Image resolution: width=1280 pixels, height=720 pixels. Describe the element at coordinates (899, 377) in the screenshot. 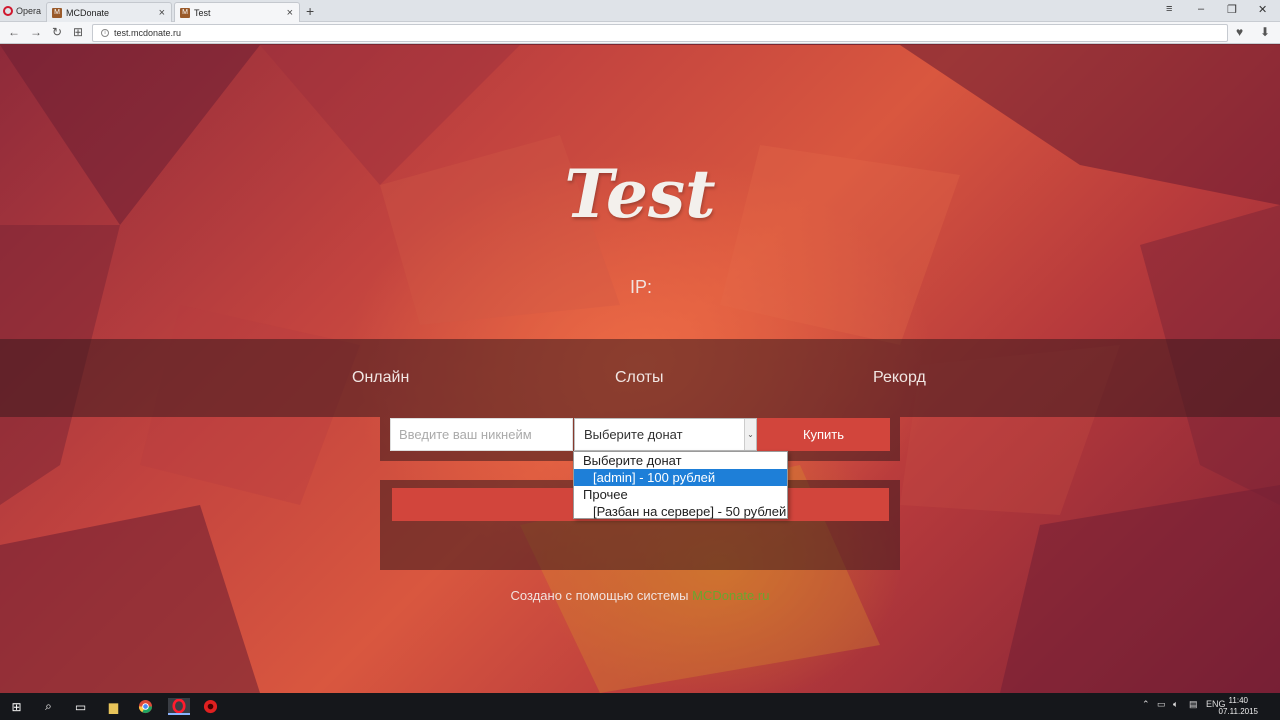

I see `stat-record: Рекорд` at that location.